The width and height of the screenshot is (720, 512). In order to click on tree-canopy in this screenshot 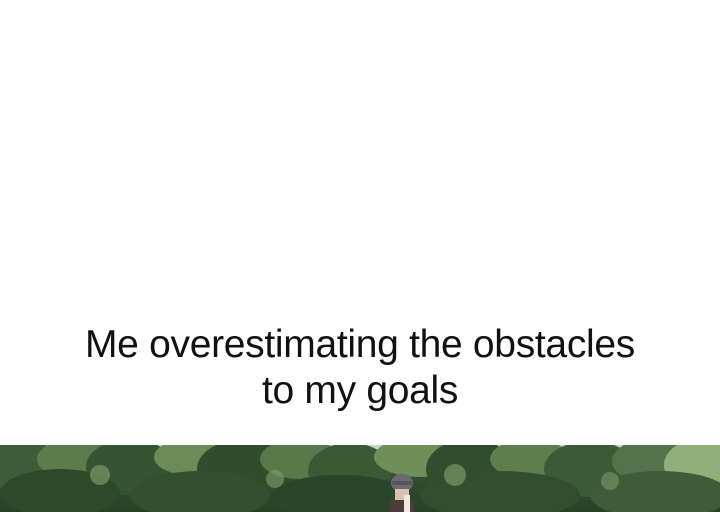, I will do `click(360, 478)`.